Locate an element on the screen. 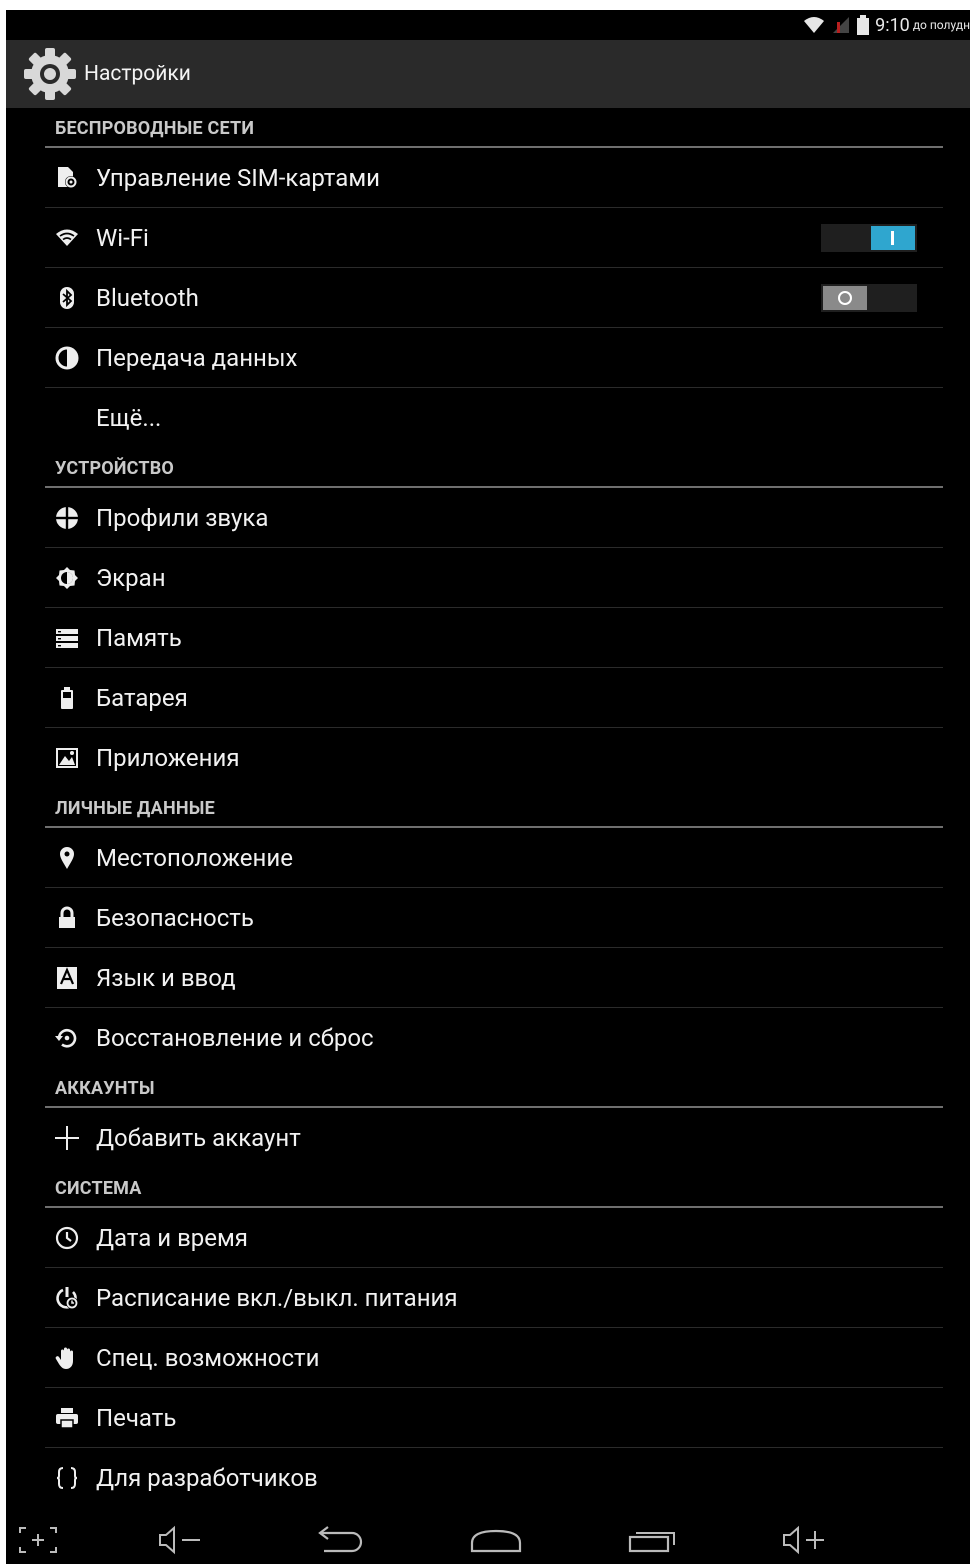 The height and width of the screenshot is (1564, 970). section-header-accounts: АККАУНТЫ is located at coordinates (494, 1088).